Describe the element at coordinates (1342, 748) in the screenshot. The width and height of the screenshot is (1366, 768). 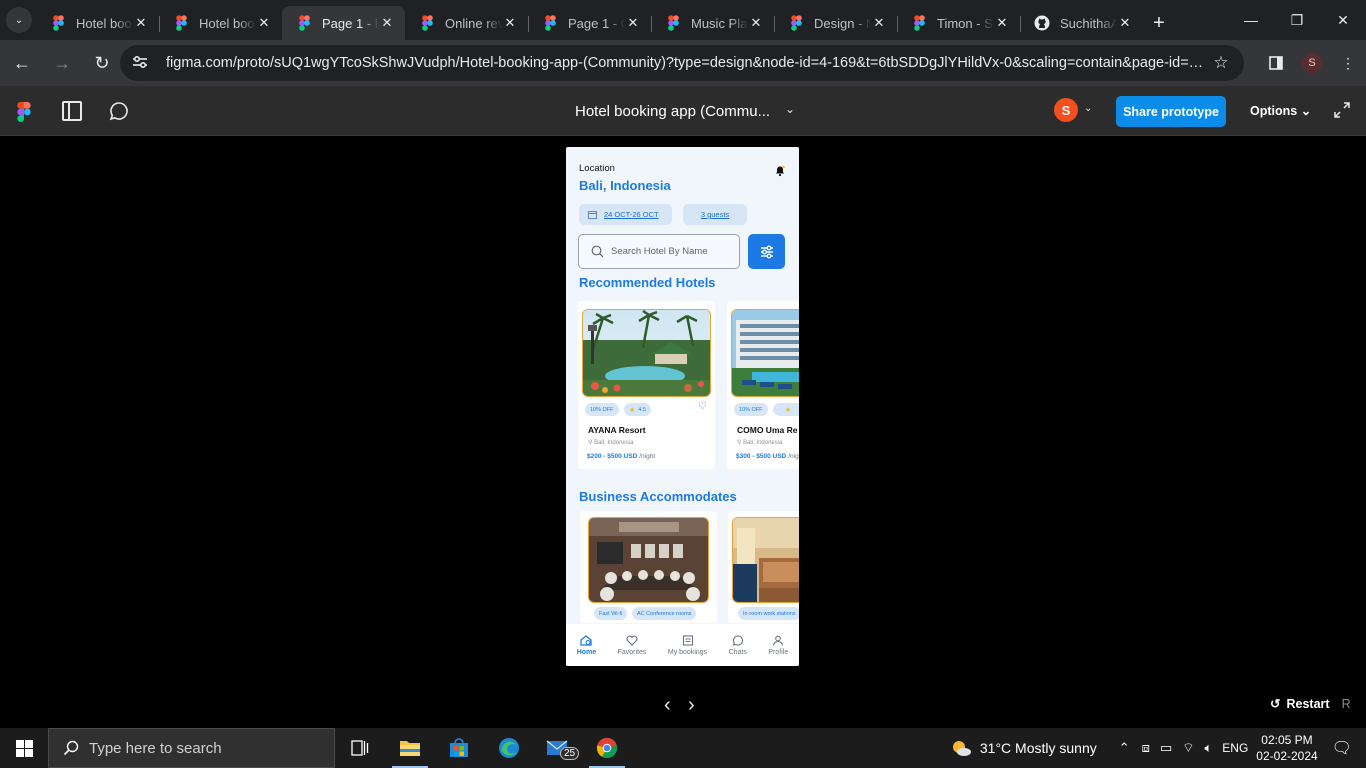
I see `notification-center-icon: 🗨︎` at that location.